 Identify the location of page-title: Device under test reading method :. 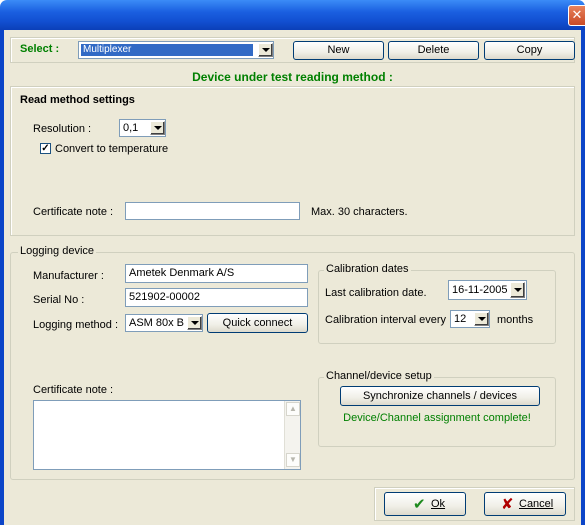
(292, 77).